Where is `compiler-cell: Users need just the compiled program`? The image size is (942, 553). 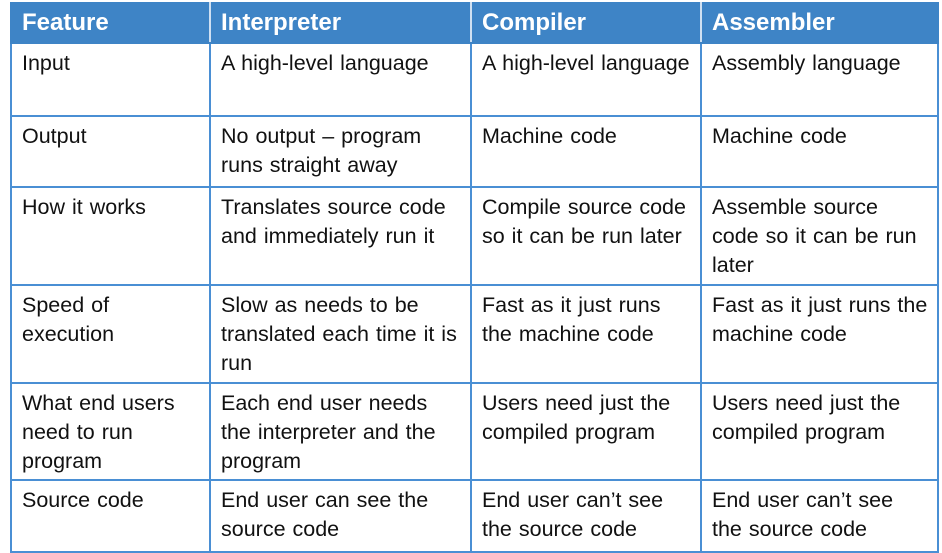 compiler-cell: Users need just the compiled program is located at coordinates (586, 431).